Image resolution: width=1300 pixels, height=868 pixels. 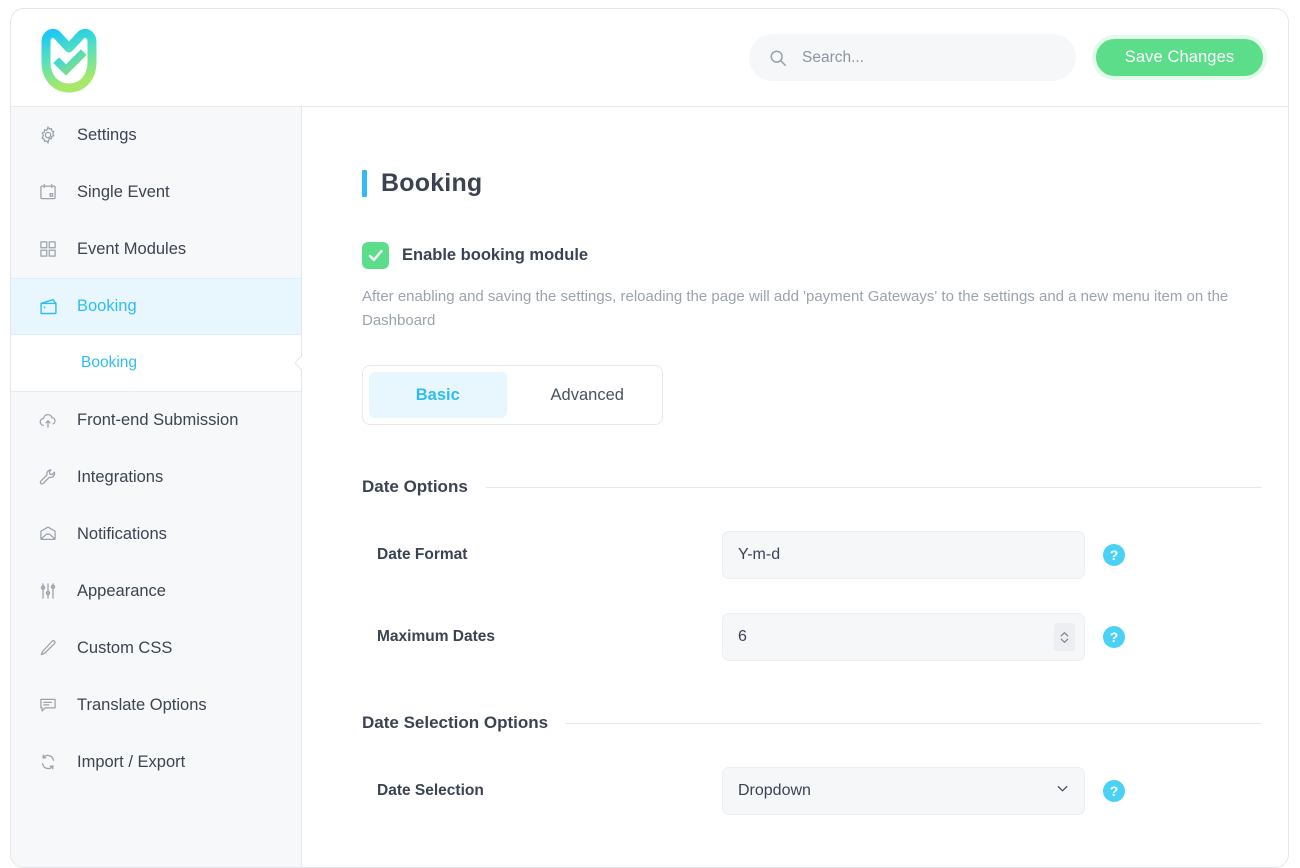 What do you see at coordinates (48, 648) in the screenshot?
I see `pencil-icon` at bounding box center [48, 648].